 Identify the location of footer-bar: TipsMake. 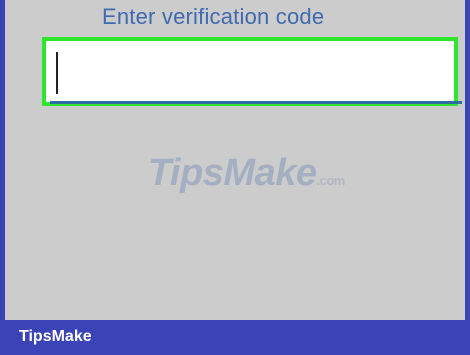
(235, 337).